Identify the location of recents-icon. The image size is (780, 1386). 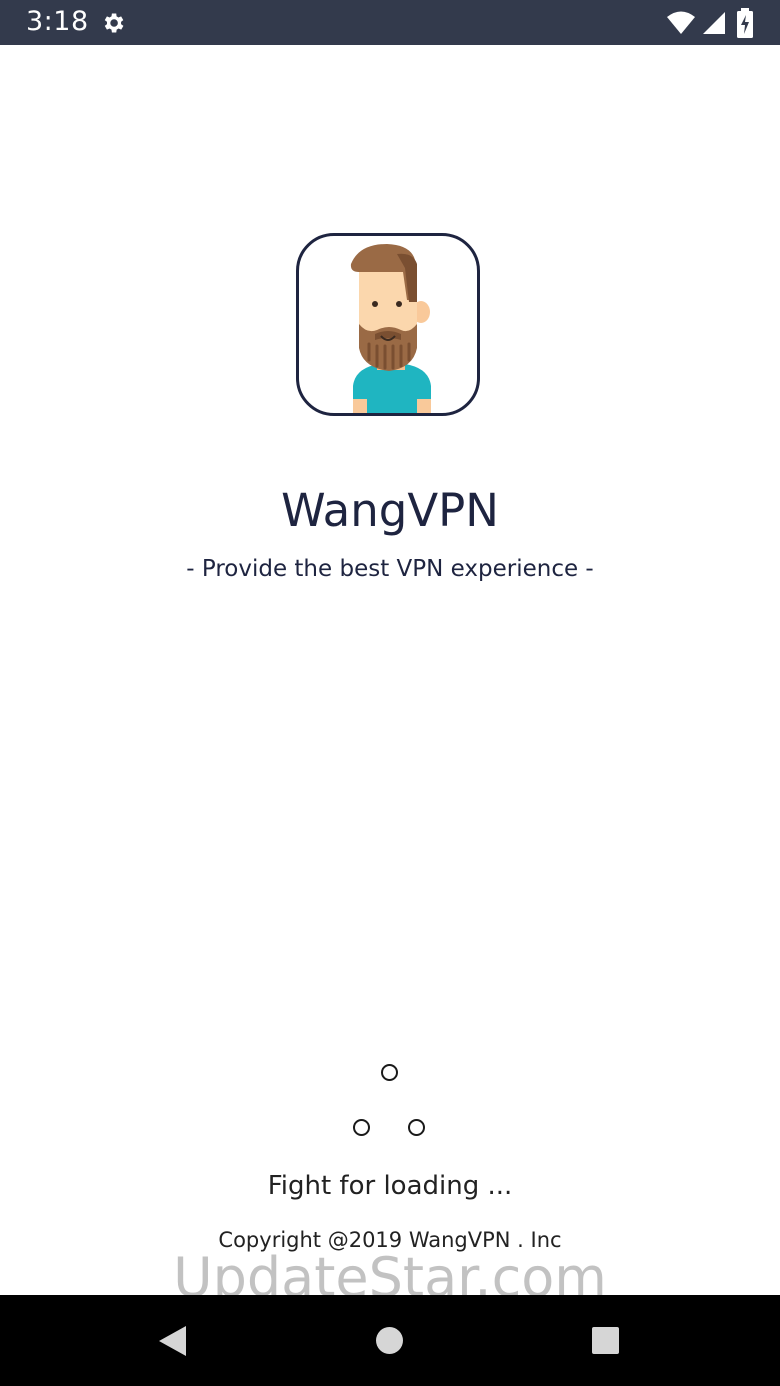
(605, 1340).